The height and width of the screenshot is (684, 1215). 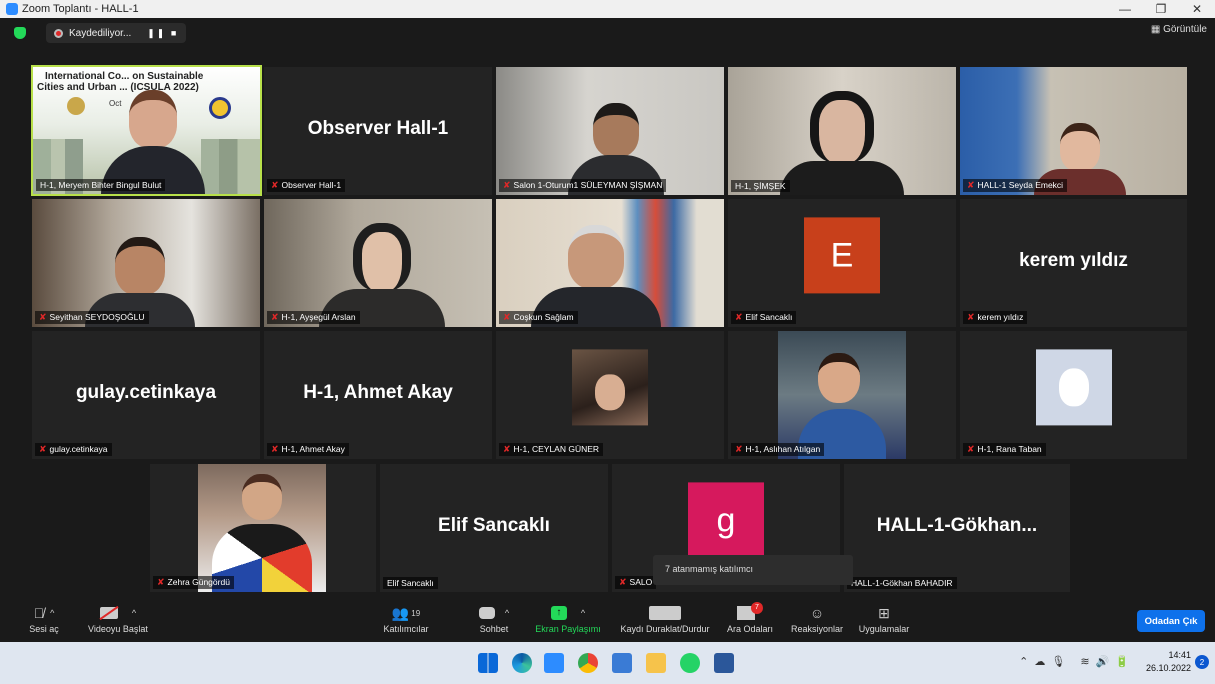 I want to click on participant-display-name: gulay.cetinkaya, so click(x=146, y=392).